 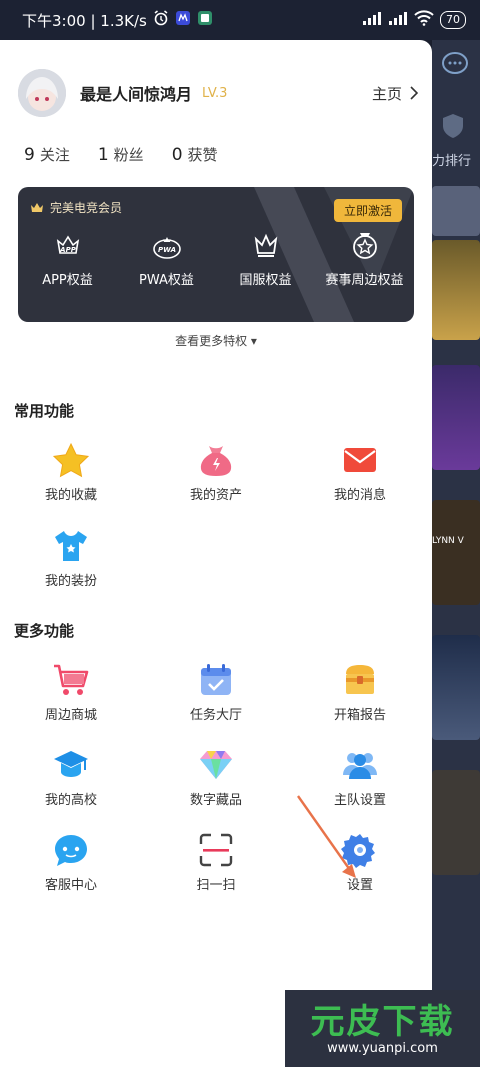 I want to click on watermark-logo: 元皮下载, so click(x=382, y=1022).